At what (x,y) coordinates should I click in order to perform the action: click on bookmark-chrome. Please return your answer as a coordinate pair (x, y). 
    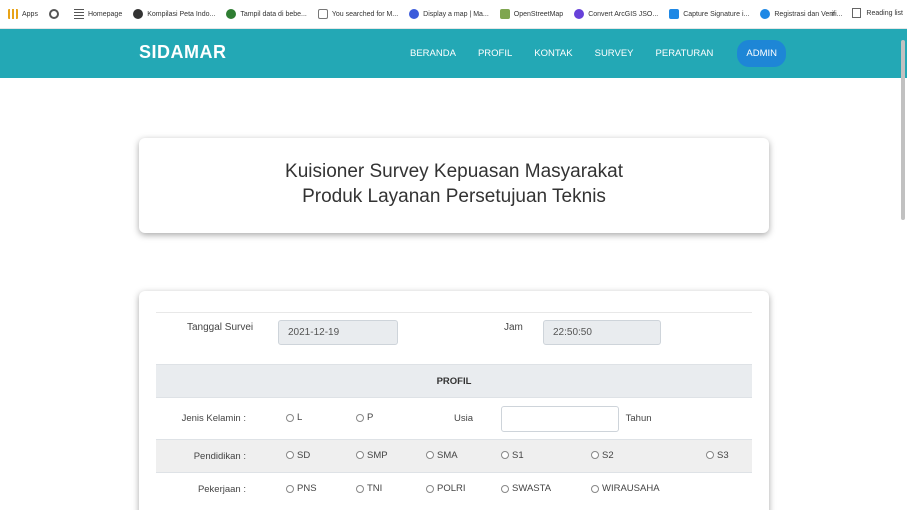
    Looking at the image, I should click on (55, 14).